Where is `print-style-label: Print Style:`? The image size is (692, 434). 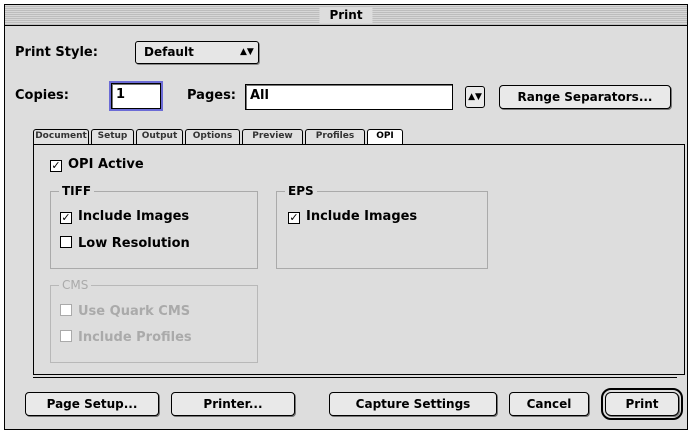
print-style-label: Print Style: is located at coordinates (56, 52).